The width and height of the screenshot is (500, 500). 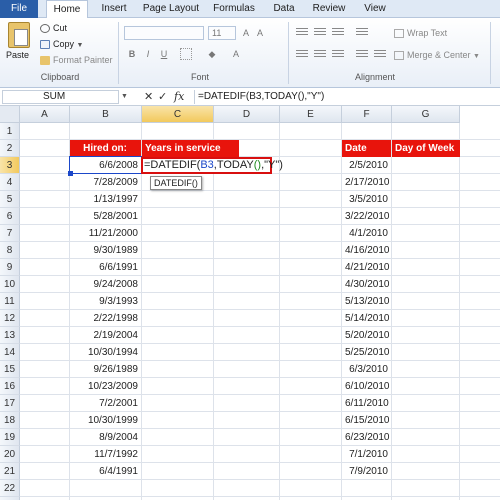 What do you see at coordinates (190, 148) in the screenshot?
I see `header-years-in-service: Years in service` at bounding box center [190, 148].